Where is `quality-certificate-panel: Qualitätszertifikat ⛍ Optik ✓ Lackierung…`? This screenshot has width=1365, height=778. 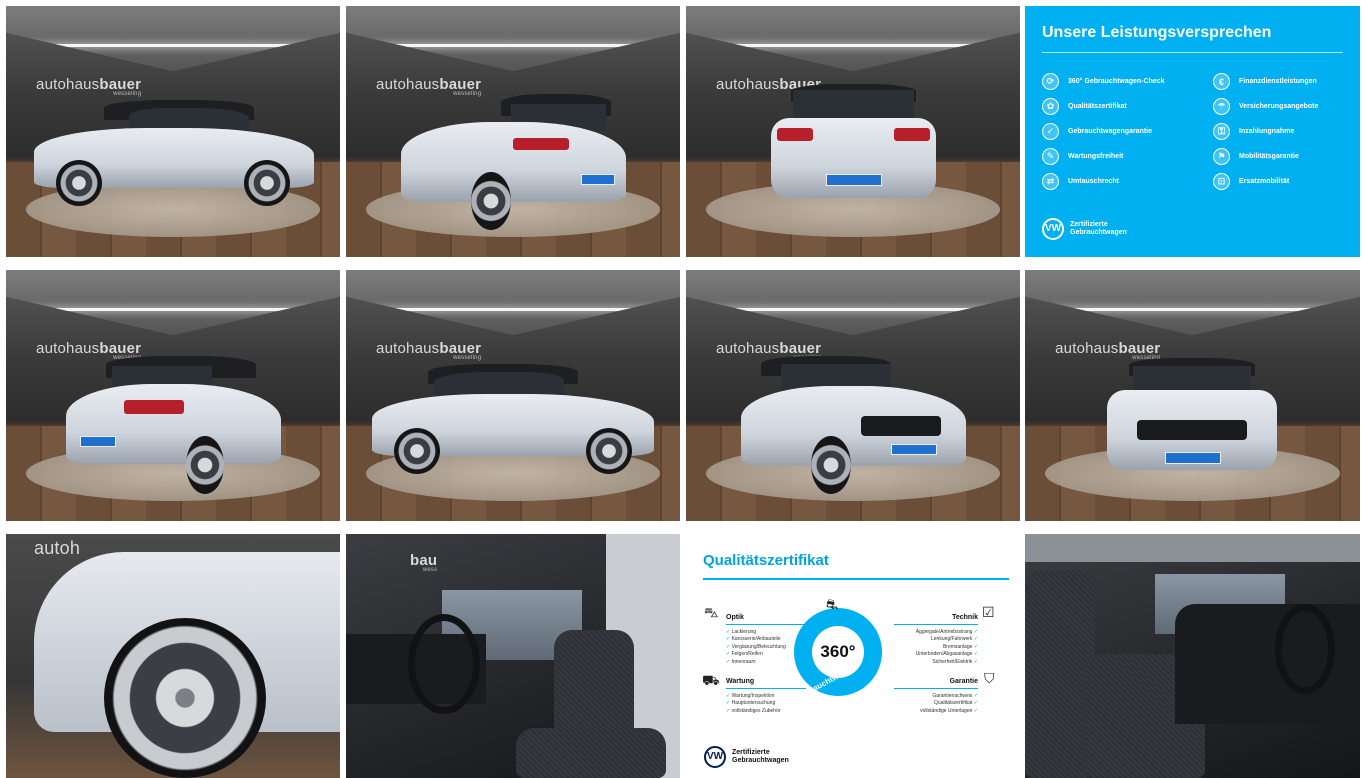 quality-certificate-panel: Qualitätszertifikat ⛍ Optik ✓ Lackierung… is located at coordinates (853, 656).